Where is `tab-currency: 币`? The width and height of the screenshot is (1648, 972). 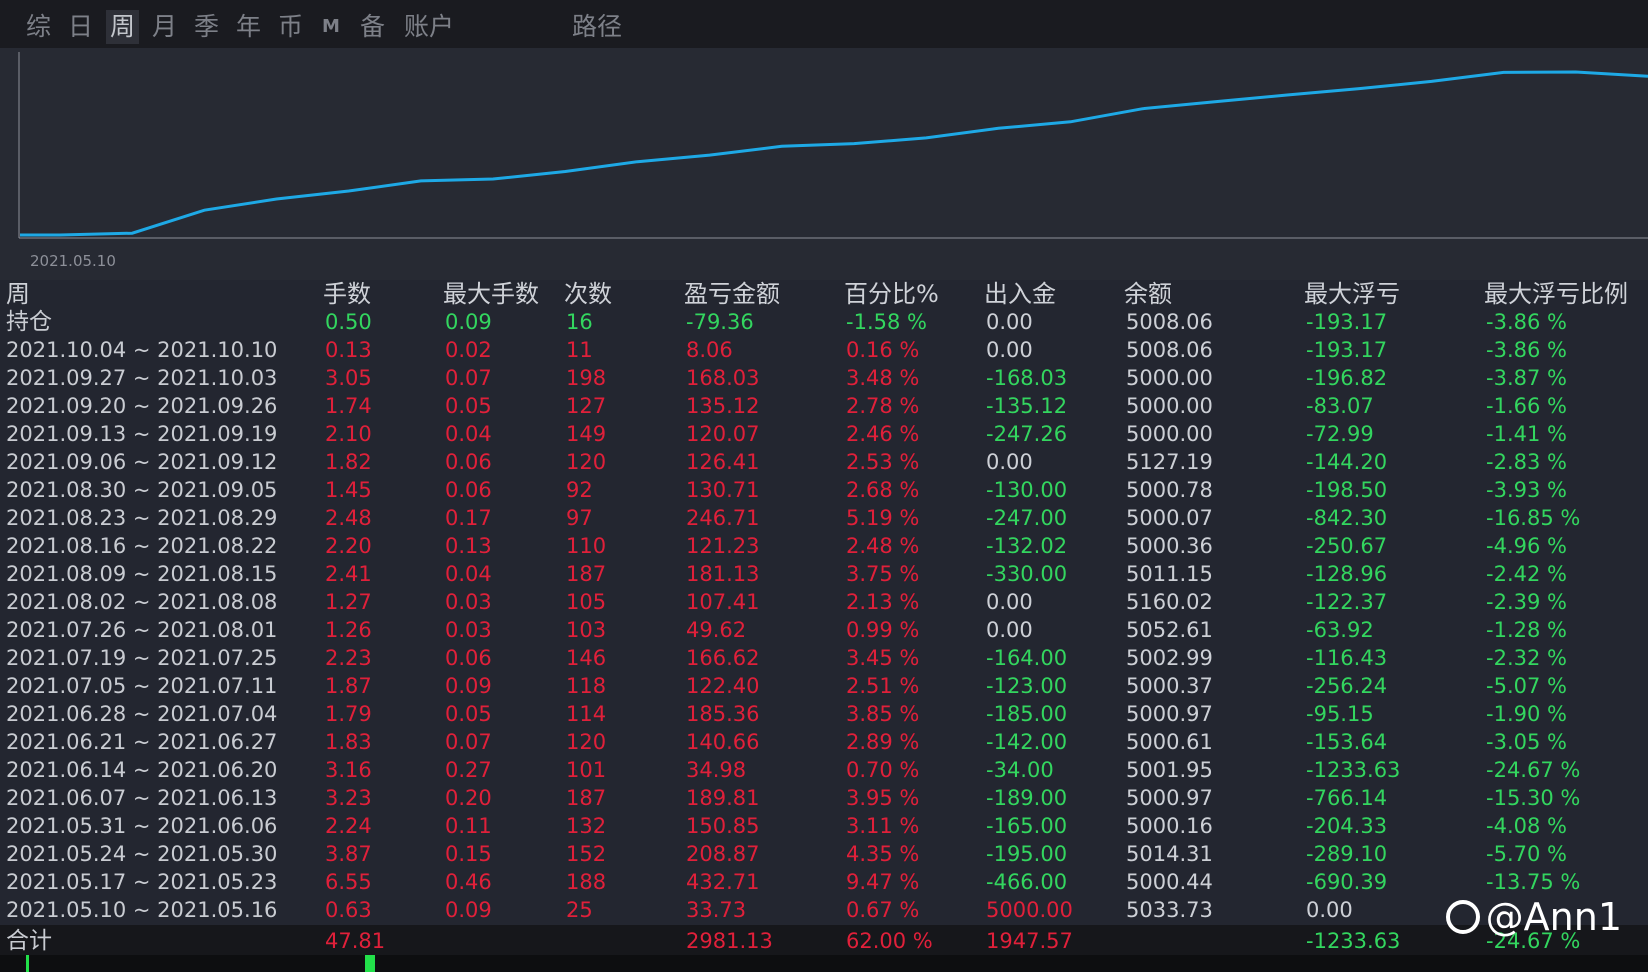
tab-currency: 币 is located at coordinates (290, 27).